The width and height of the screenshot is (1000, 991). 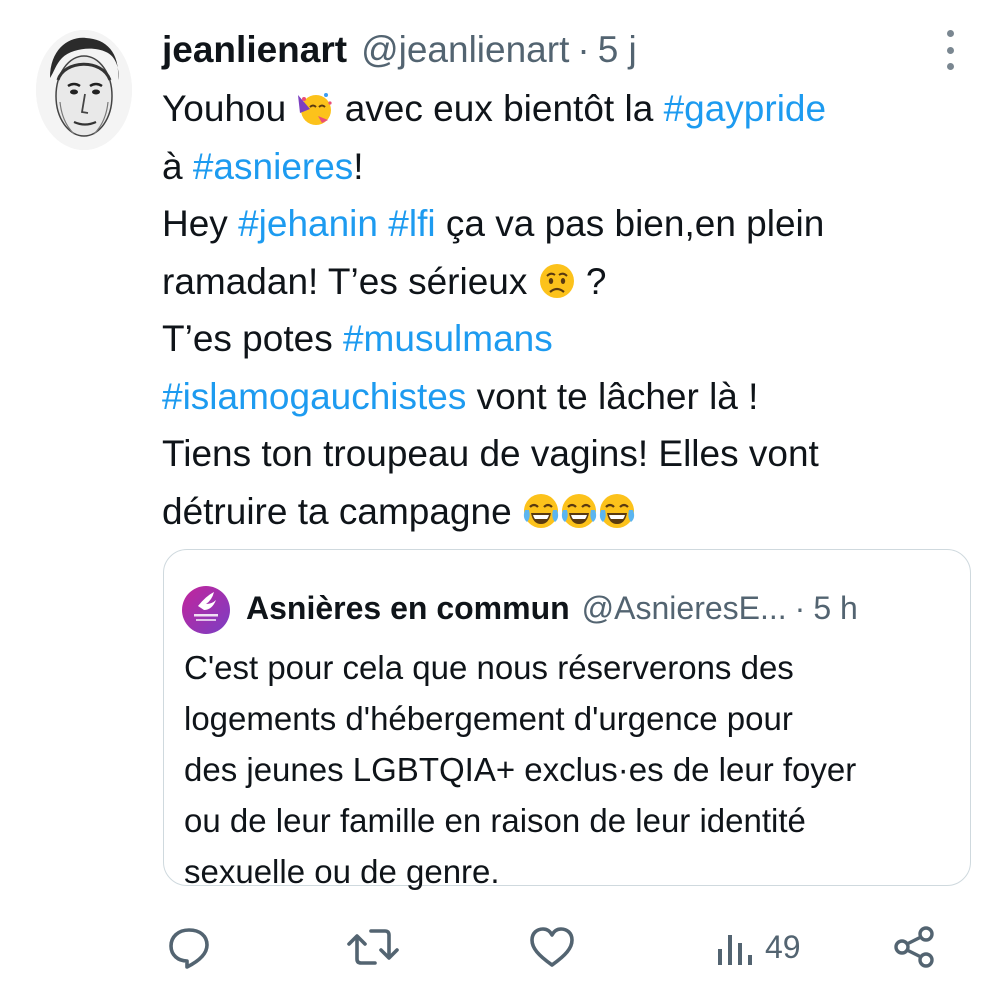 I want to click on tweet-line: détruire ta campagne, so click(x=567, y=512).